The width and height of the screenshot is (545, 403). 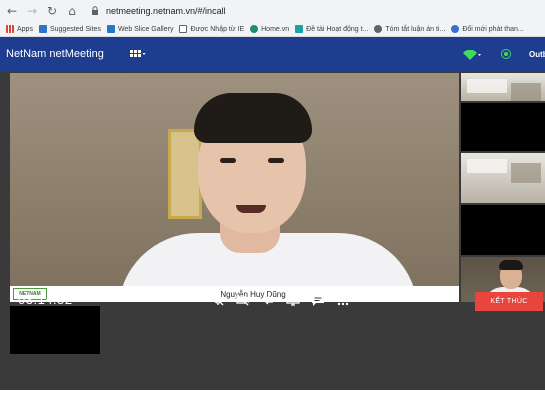 I want to click on bookmark-web-slice-gallery: Web Slice Gallery, so click(x=140, y=29).